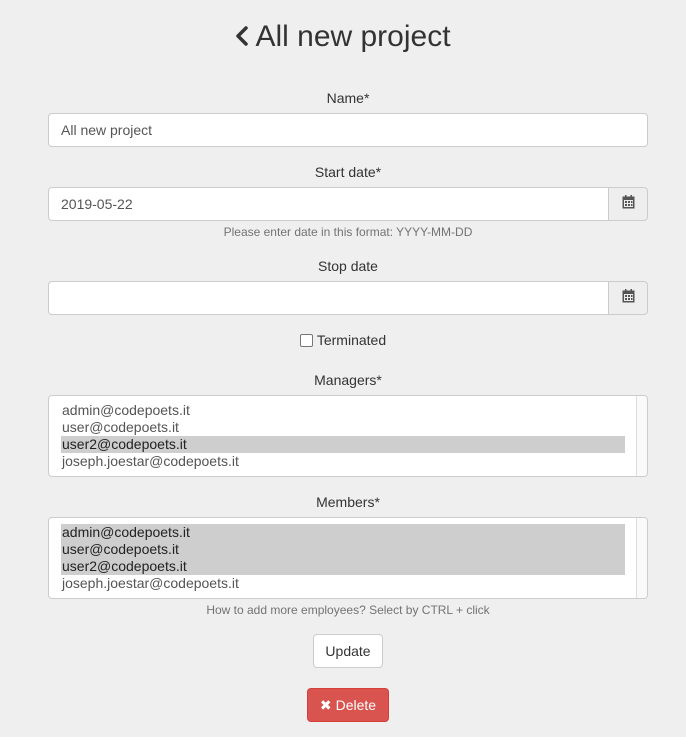 The height and width of the screenshot is (737, 686). Describe the element at coordinates (325, 705) in the screenshot. I see `times-icon: ✖` at that location.